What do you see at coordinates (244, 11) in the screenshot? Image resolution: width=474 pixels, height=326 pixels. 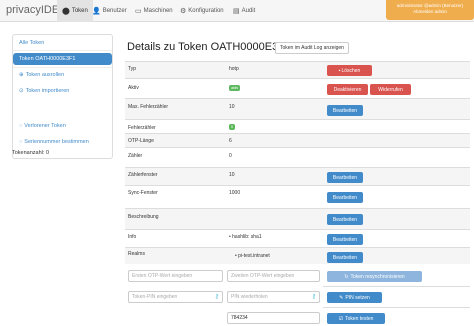 I see `nav-tab-audit: ▤ Audit` at bounding box center [244, 11].